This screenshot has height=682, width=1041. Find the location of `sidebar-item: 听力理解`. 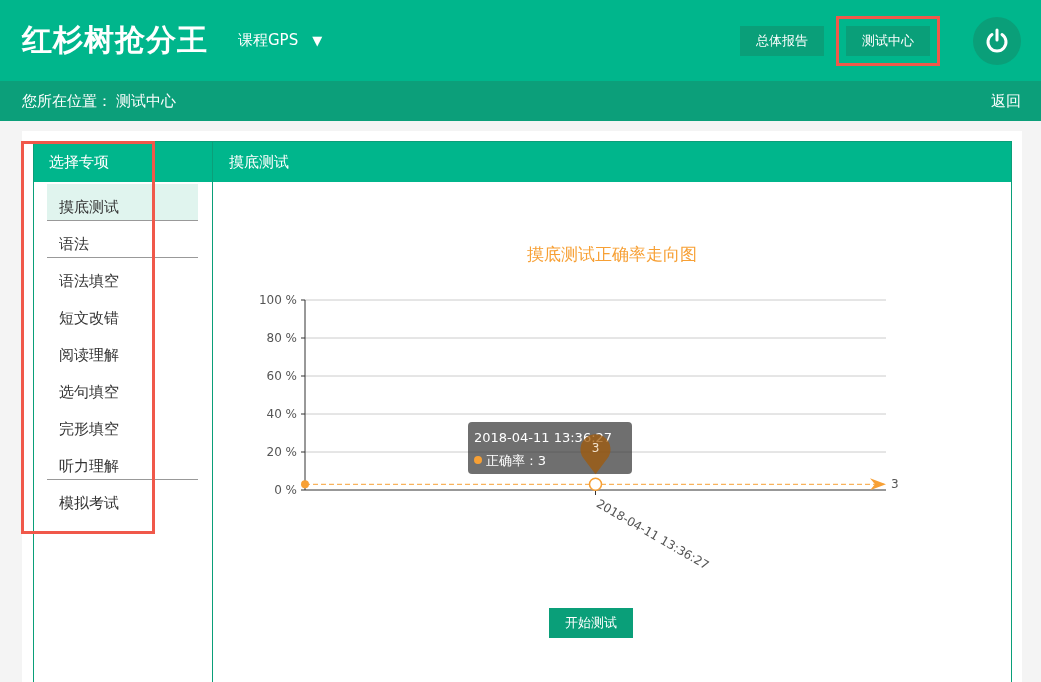

sidebar-item: 听力理解 is located at coordinates (122, 461).